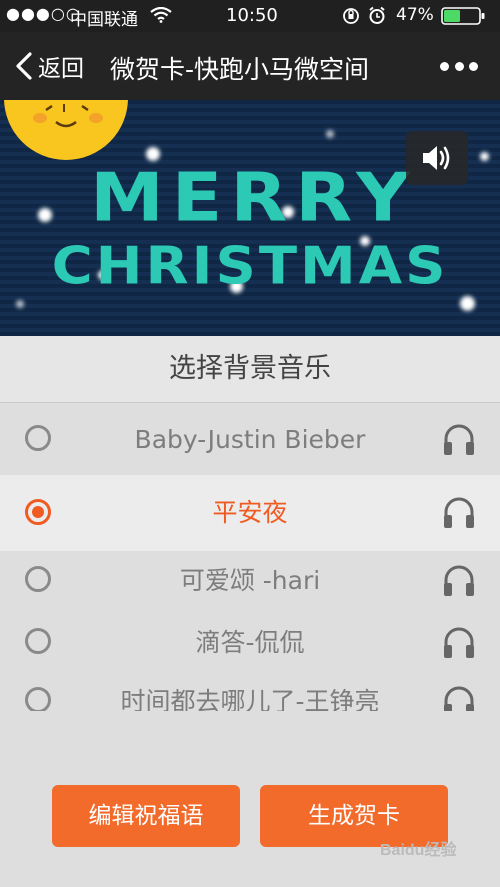 The image size is (500, 887). What do you see at coordinates (61, 69) in the screenshot?
I see `back-label: 返回` at bounding box center [61, 69].